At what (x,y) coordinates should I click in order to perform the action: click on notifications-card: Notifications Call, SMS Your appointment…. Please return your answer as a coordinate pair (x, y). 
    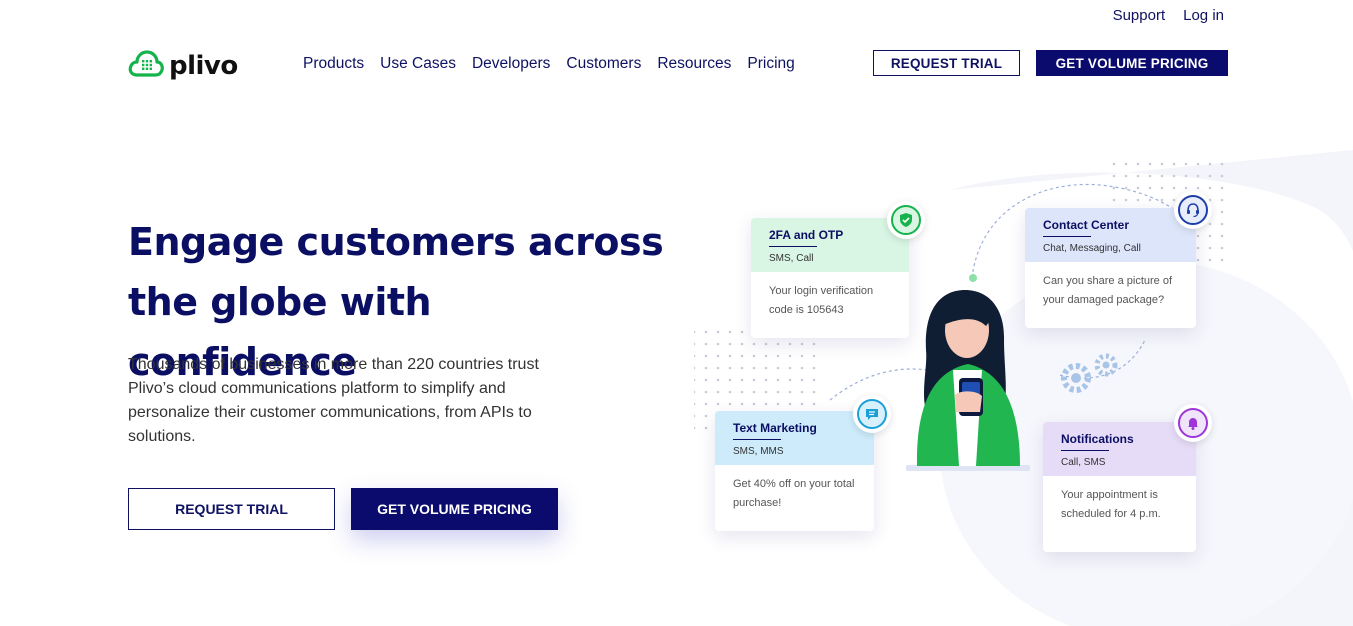
    Looking at the image, I should click on (1119, 487).